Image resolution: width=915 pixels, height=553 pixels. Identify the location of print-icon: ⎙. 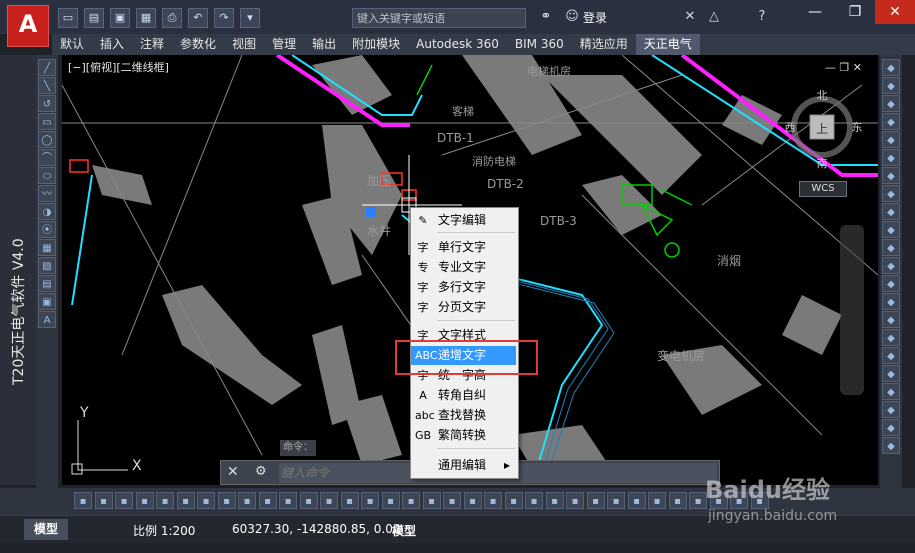
(172, 18).